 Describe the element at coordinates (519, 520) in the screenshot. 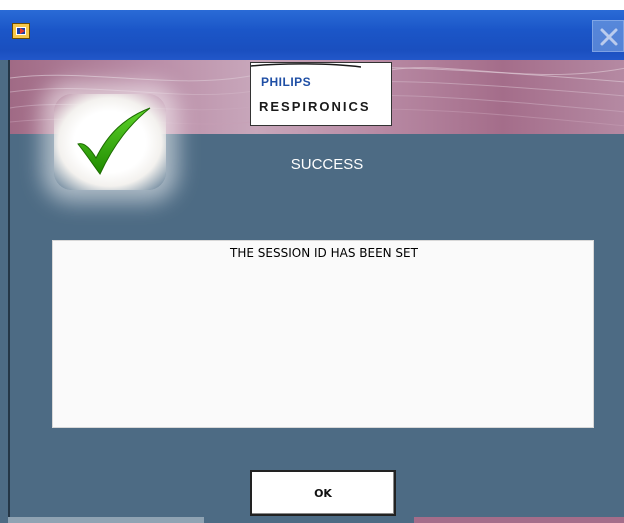

I see `bottom-bar-right` at that location.